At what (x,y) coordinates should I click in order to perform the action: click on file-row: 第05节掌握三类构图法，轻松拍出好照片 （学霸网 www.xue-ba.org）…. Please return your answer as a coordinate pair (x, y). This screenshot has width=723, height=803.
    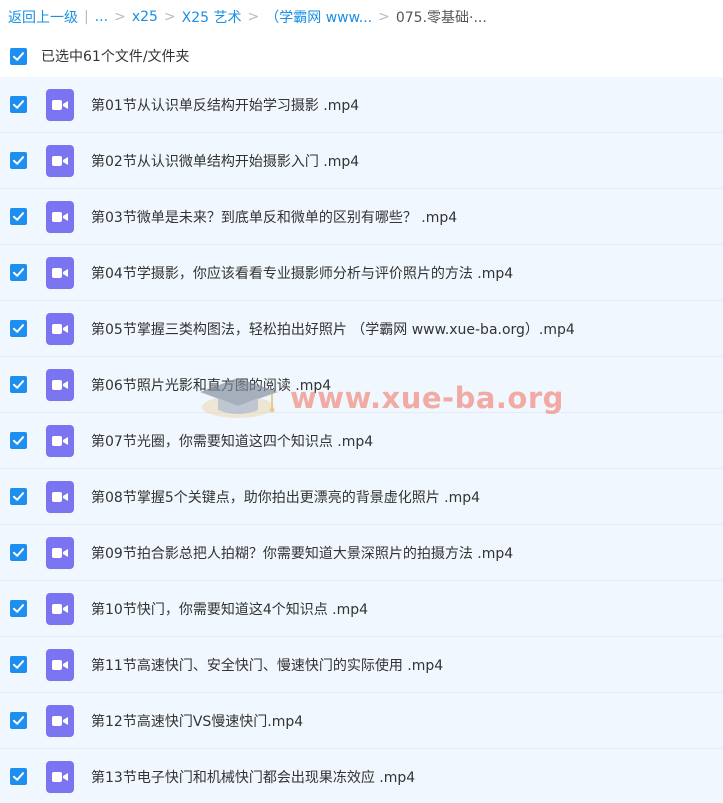
    Looking at the image, I should click on (361, 329).